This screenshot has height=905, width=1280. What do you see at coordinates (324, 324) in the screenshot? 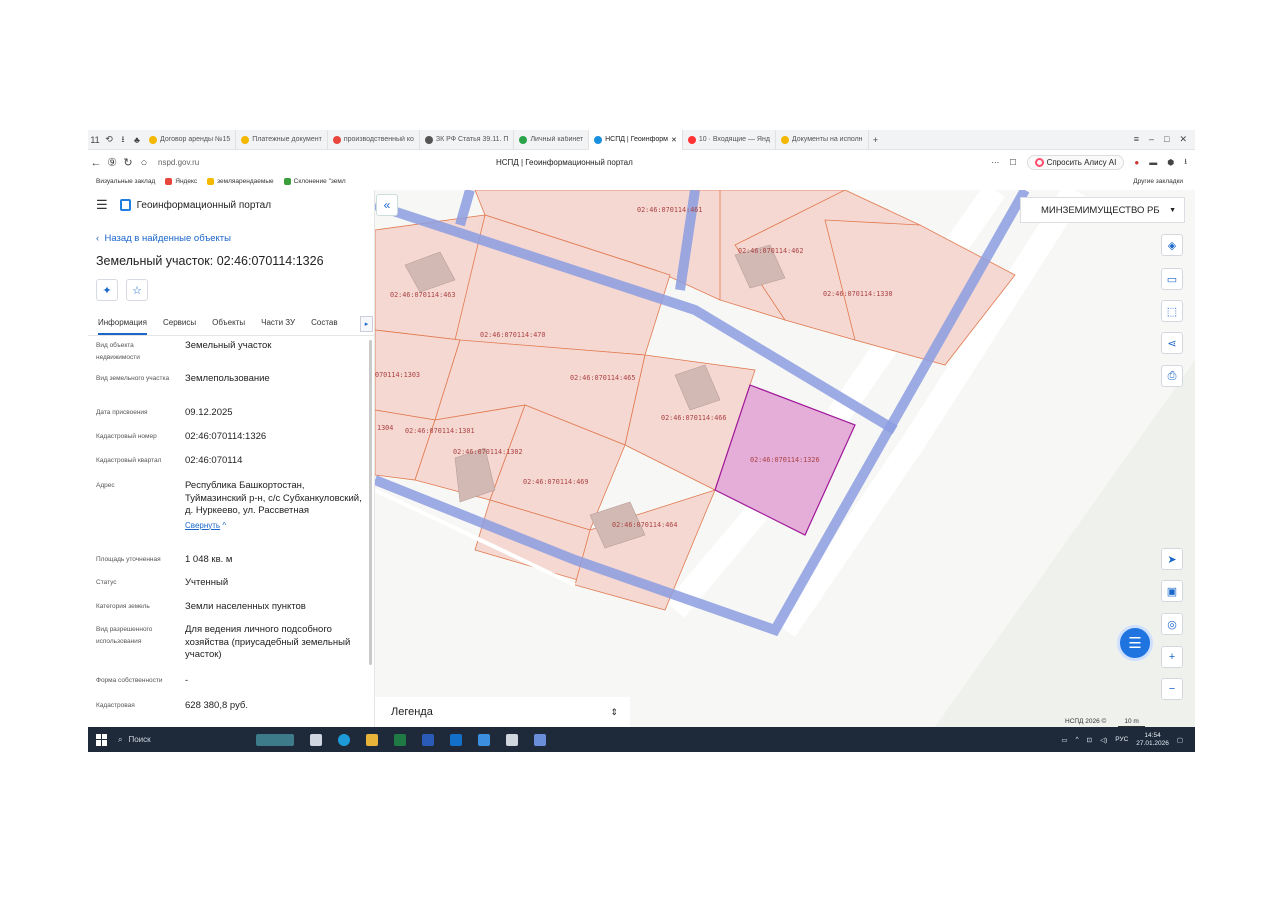
I see `tab-composition: Состав` at bounding box center [324, 324].